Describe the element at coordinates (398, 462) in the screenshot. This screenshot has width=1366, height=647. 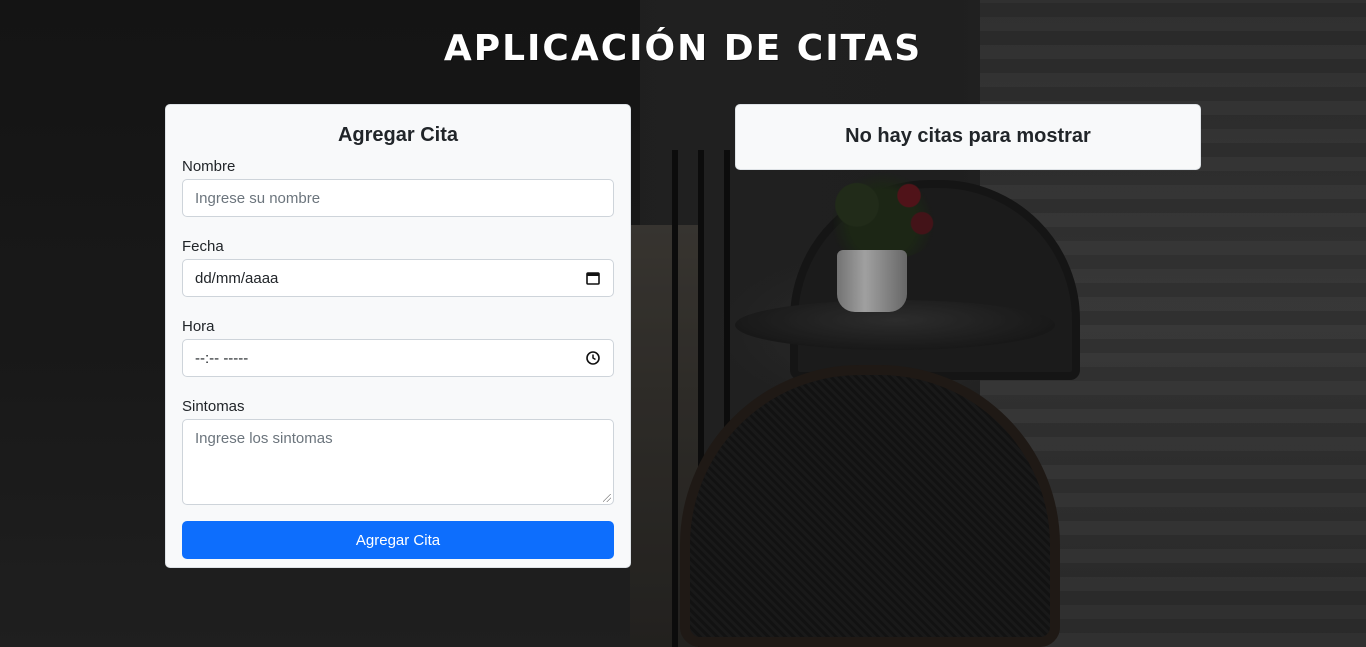
I see `symptoms-textarea: Ingrese los sintomas` at that location.